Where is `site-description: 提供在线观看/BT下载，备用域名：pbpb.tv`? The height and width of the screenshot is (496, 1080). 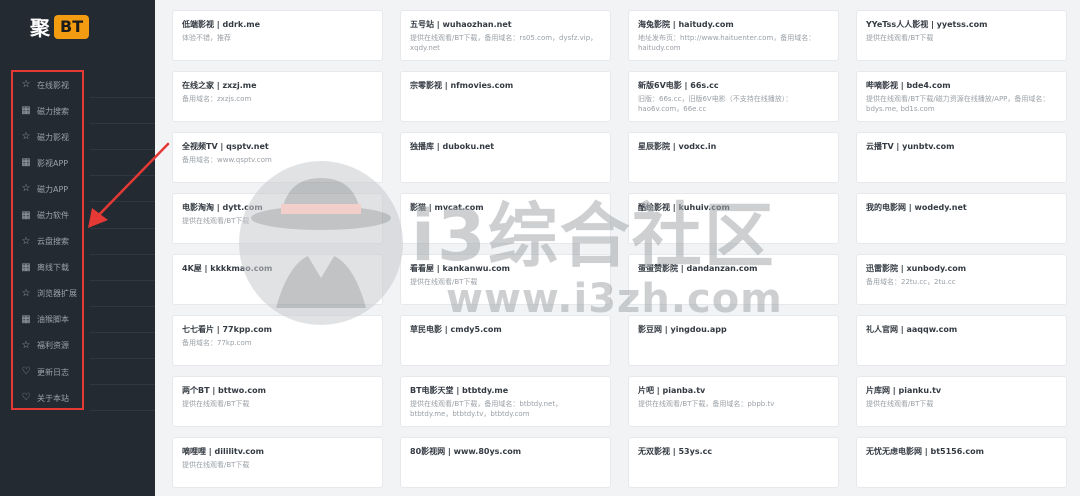
site-description: 提供在线观看/BT下载，备用域名：pbpb.tv is located at coordinates (706, 404).